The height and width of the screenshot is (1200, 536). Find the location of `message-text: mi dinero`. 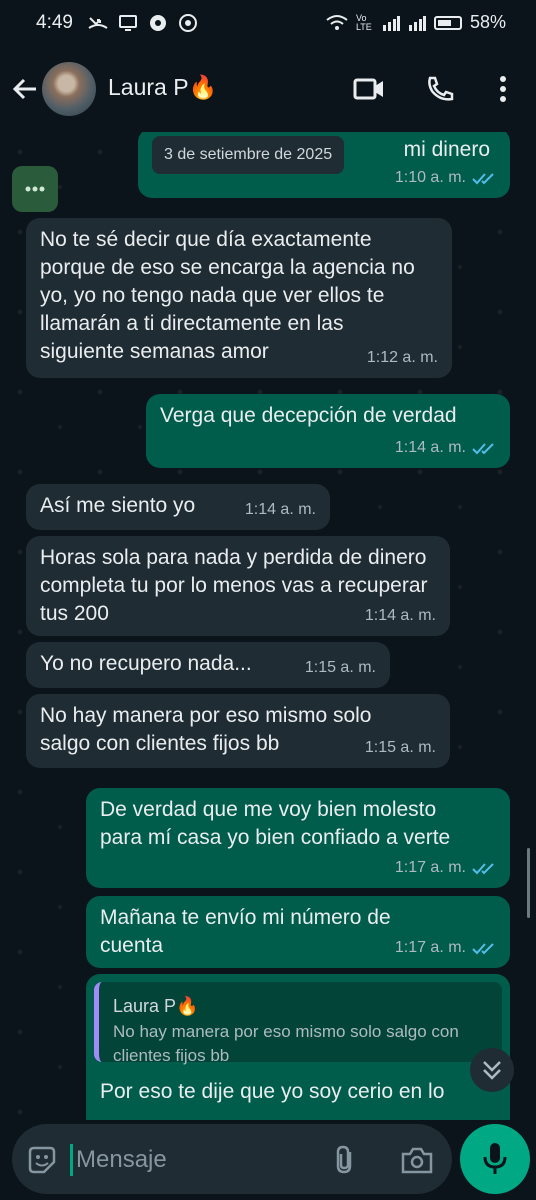

message-text: mi dinero is located at coordinates (446, 149).